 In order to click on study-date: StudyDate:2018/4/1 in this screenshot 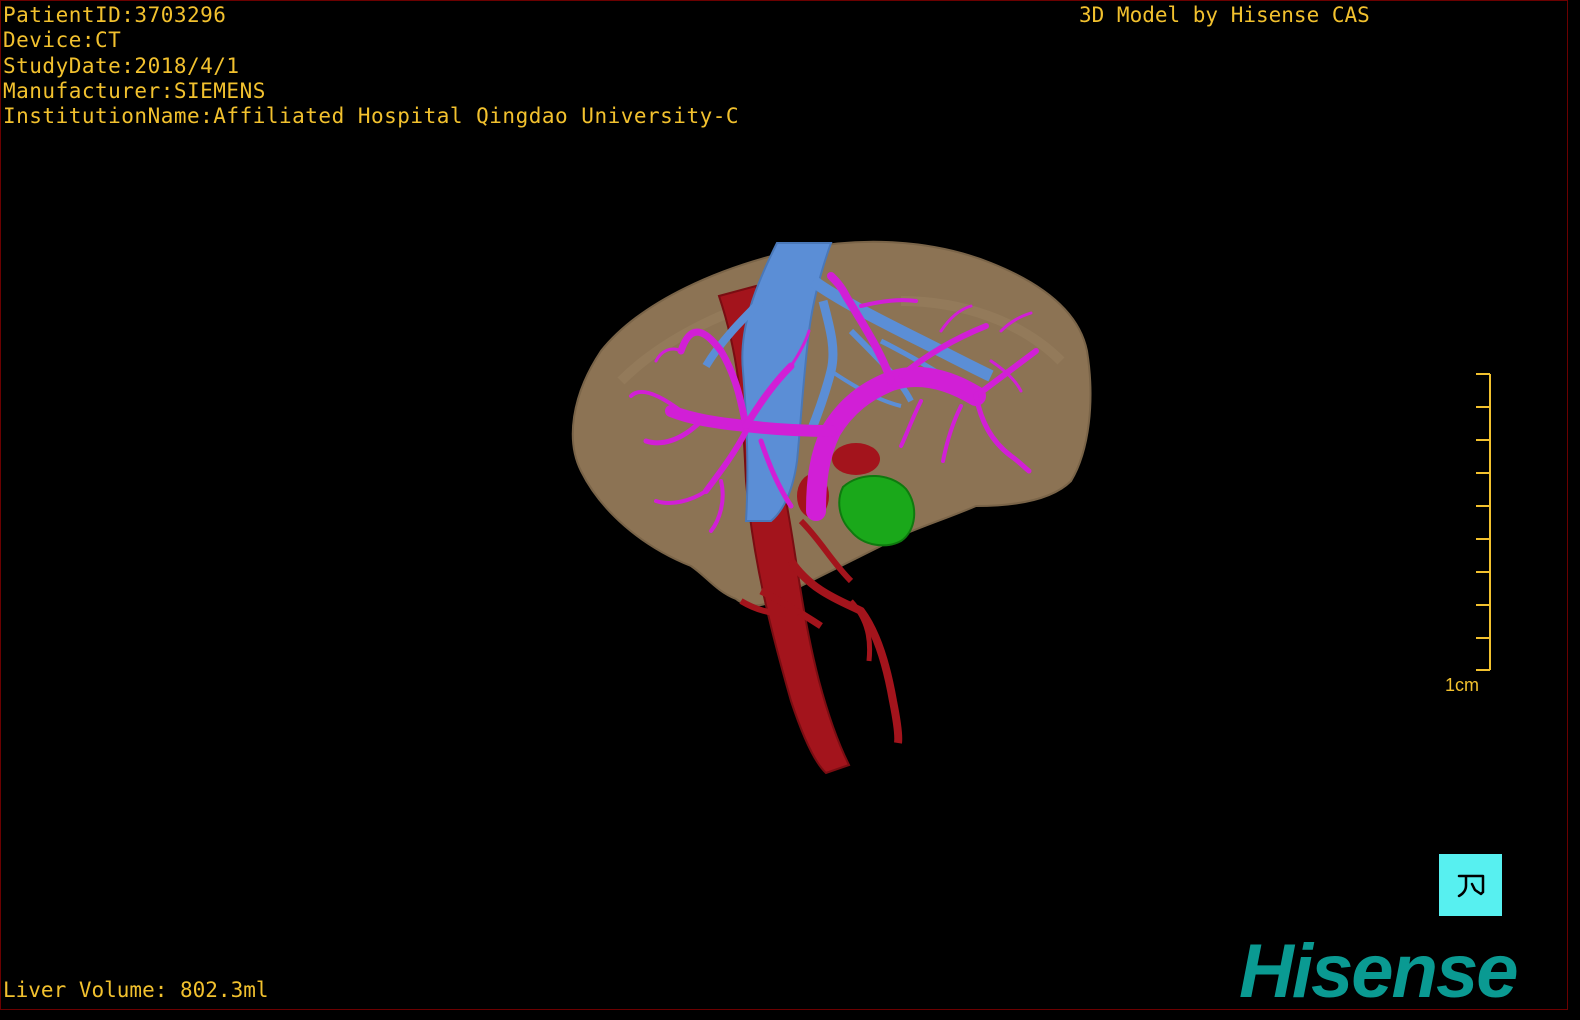, I will do `click(121, 65)`.